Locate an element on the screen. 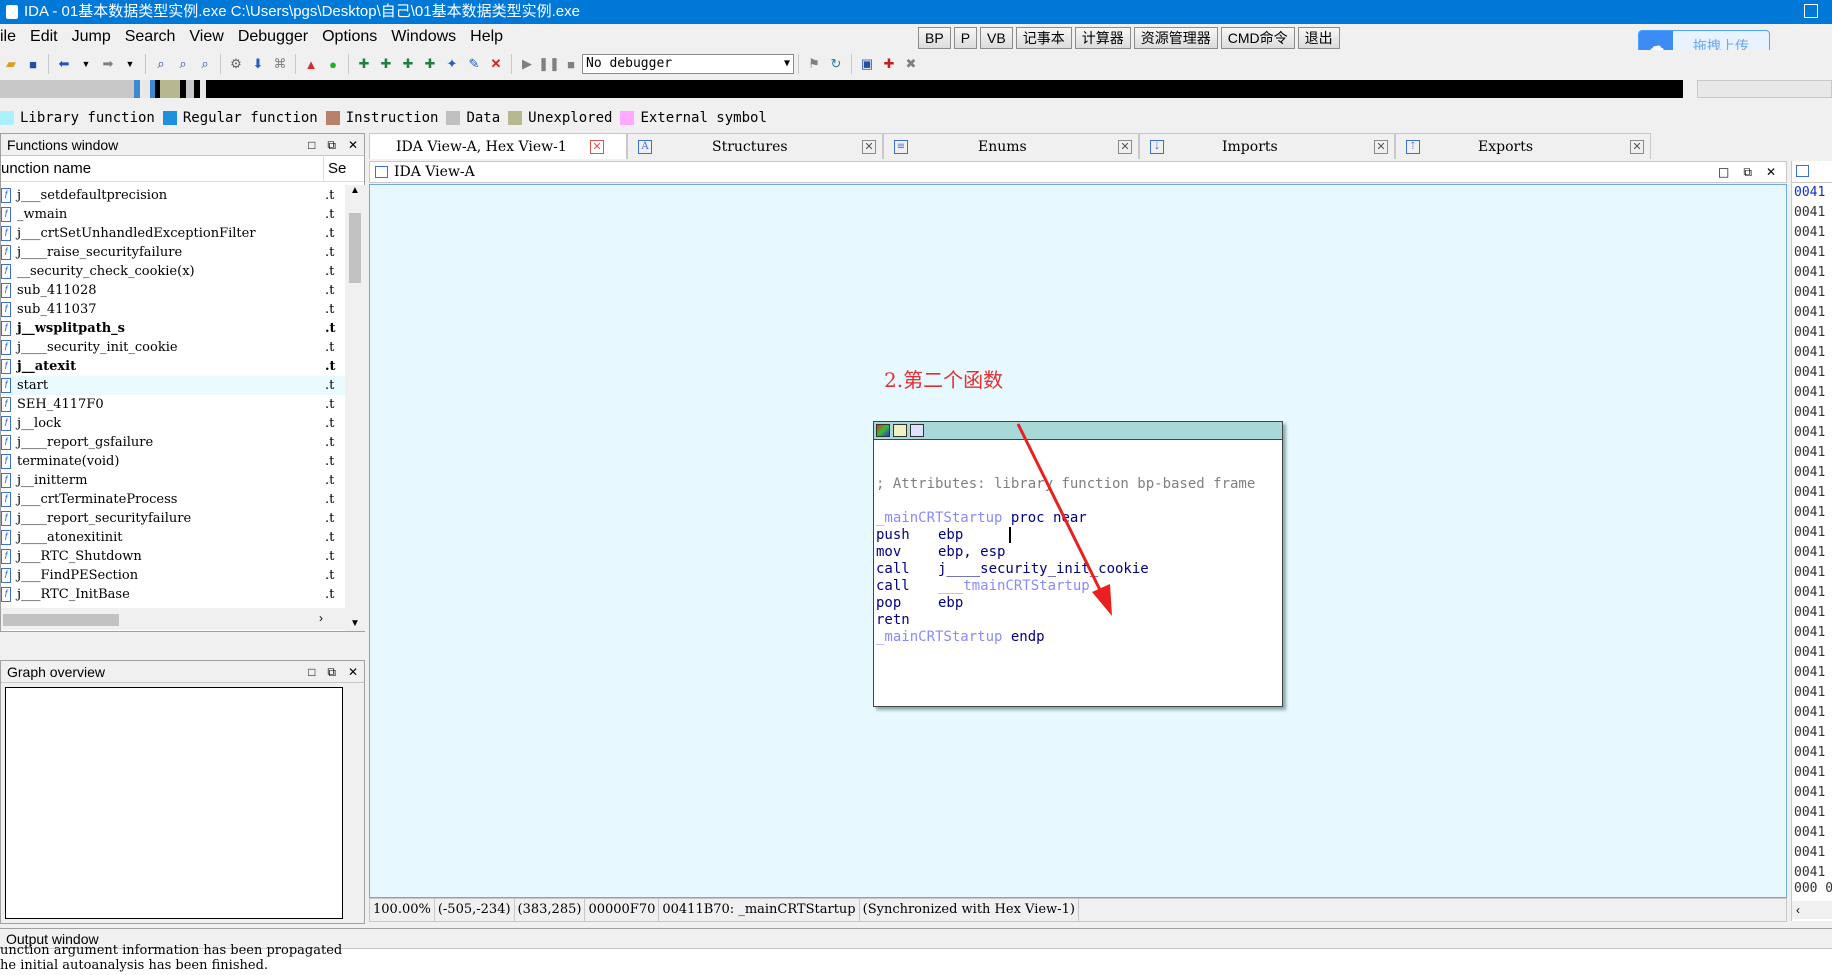  search-immediate-icon: ⌕ is located at coordinates (205, 64).